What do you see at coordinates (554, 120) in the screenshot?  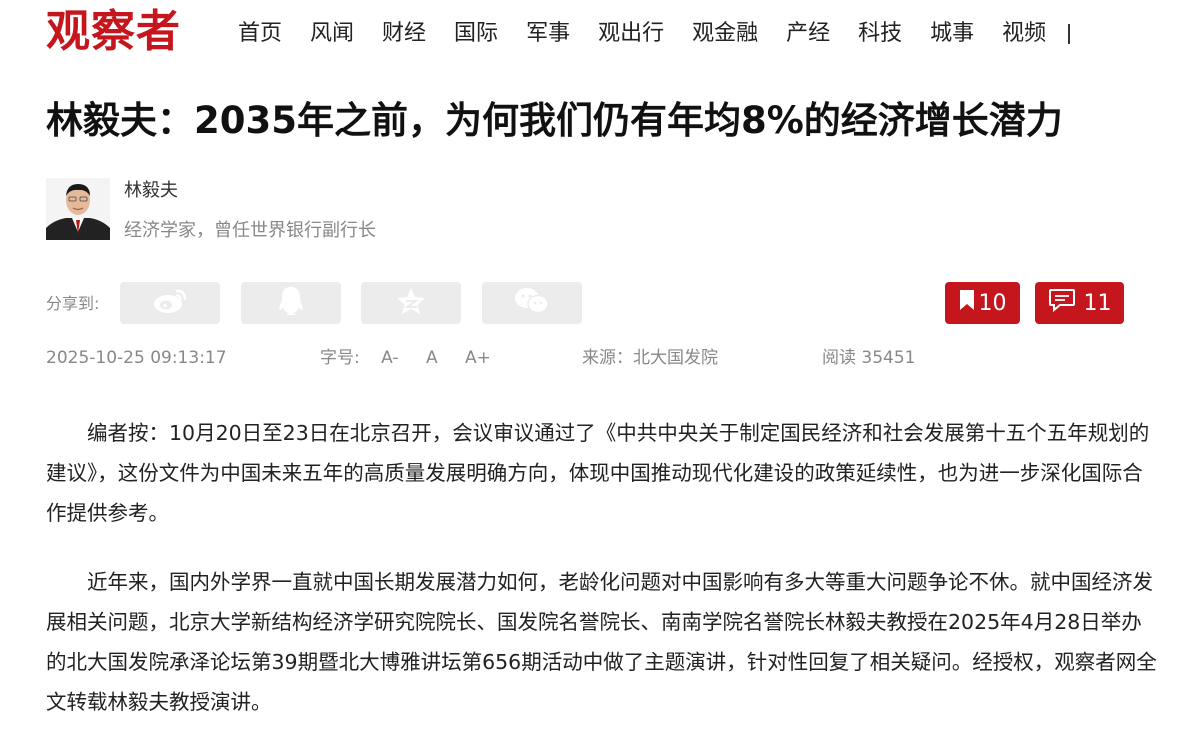 I see `article-title: 林毅夫：2035年之前，为何我们仍有年均8%的经济增长潜力` at bounding box center [554, 120].